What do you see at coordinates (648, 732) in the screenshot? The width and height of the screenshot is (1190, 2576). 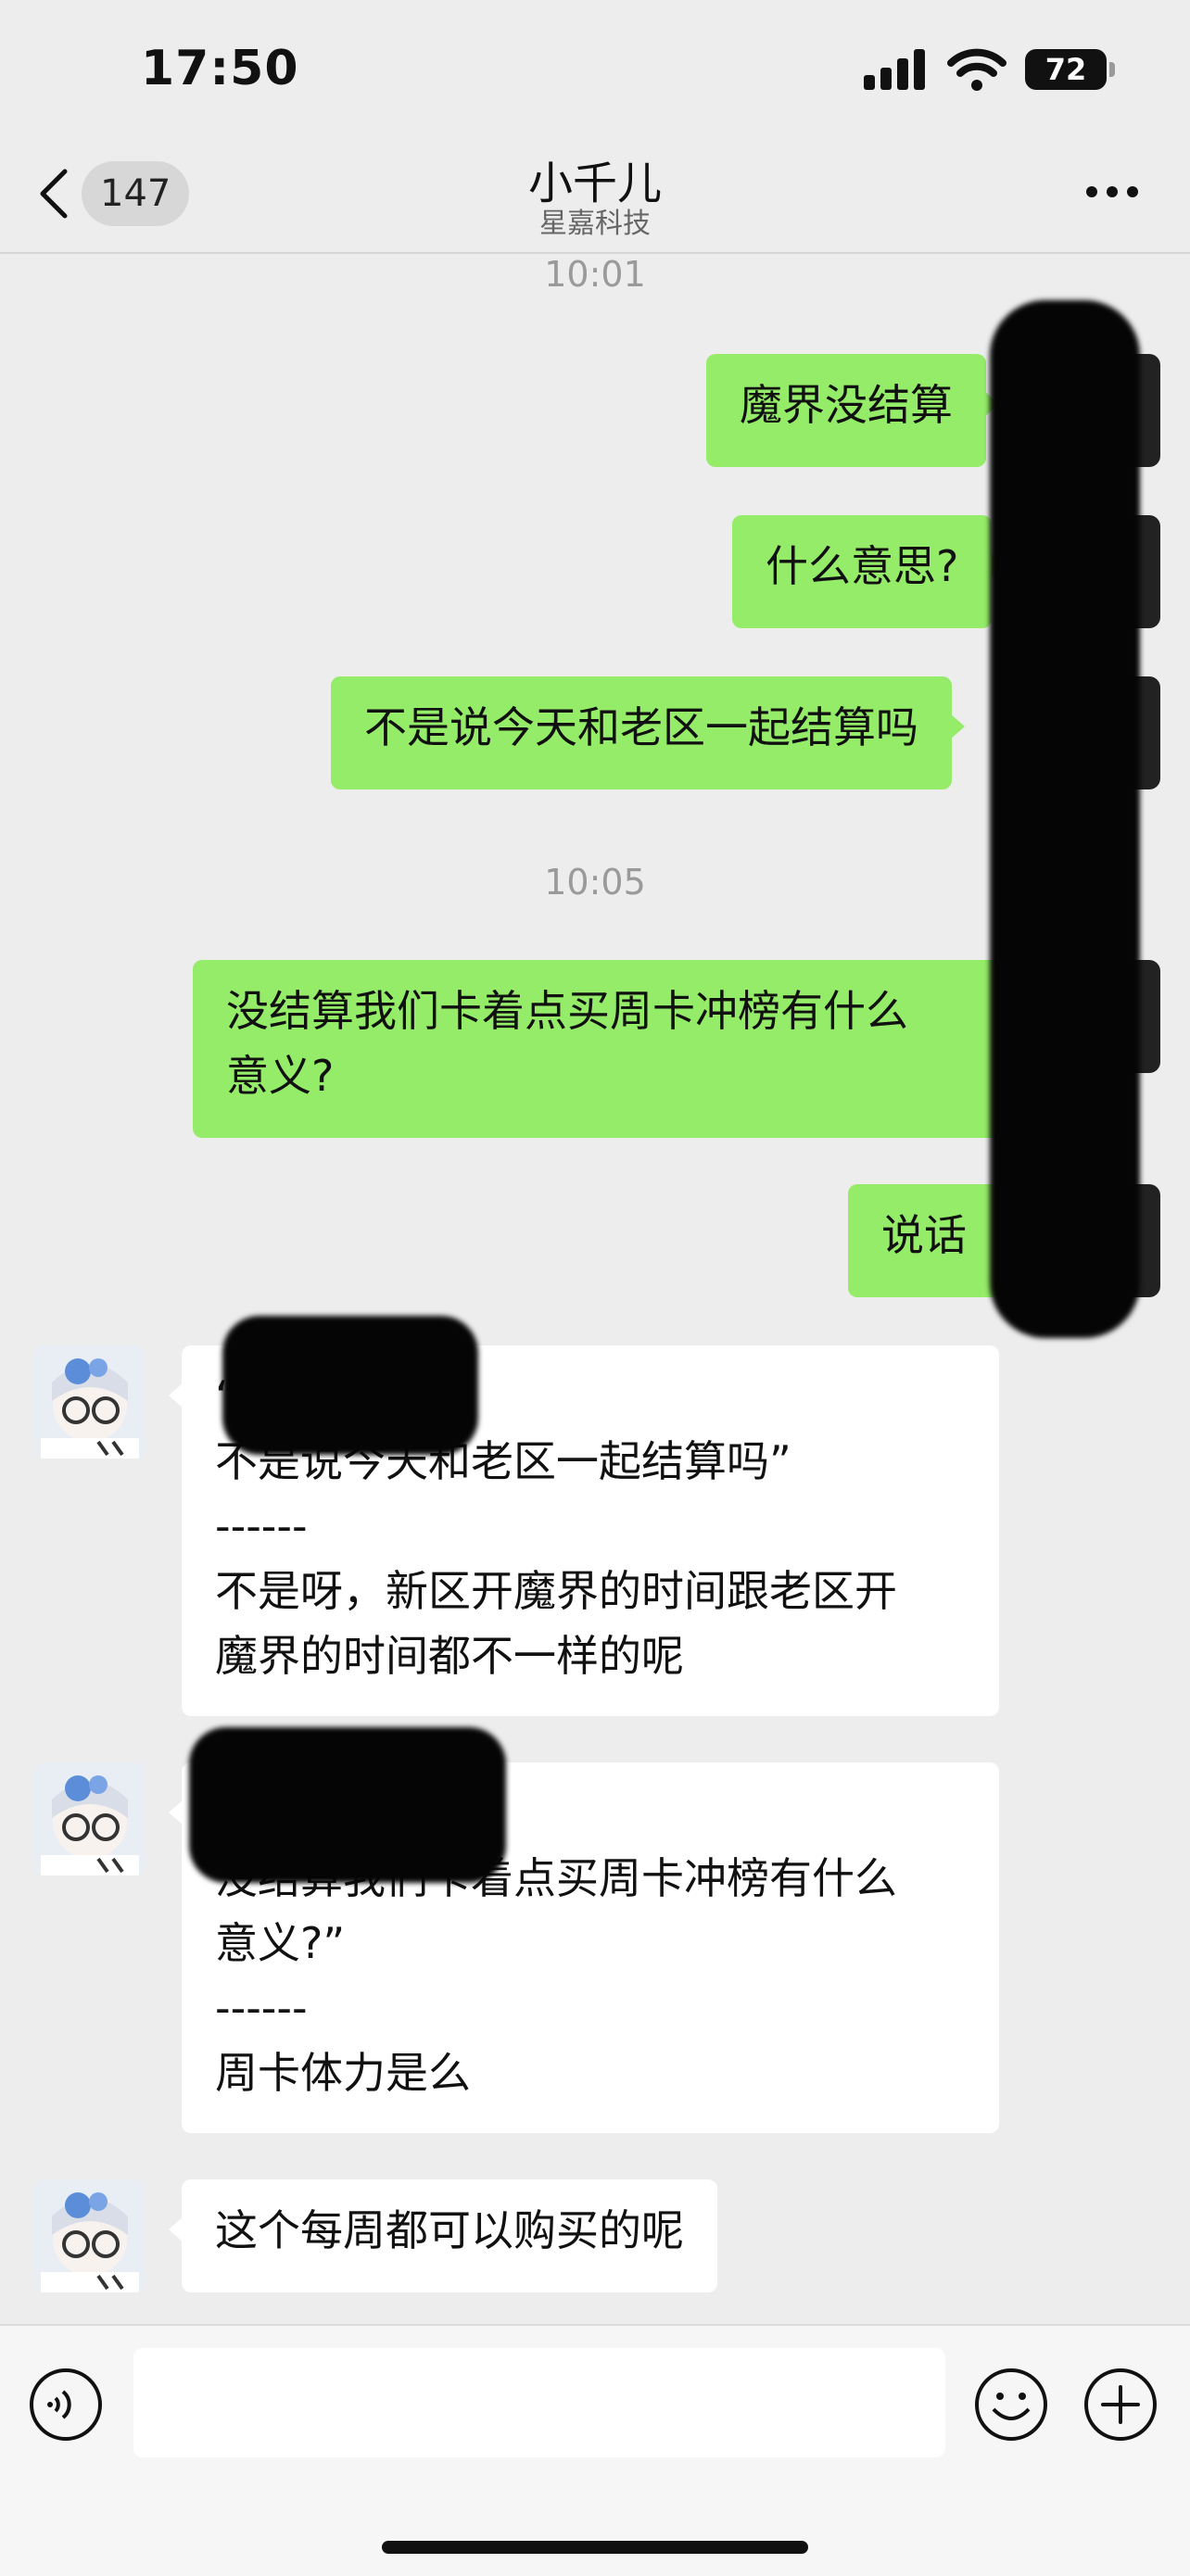 I see `message-bubble-outgoing: 不是说今天和老区一起结算吗` at bounding box center [648, 732].